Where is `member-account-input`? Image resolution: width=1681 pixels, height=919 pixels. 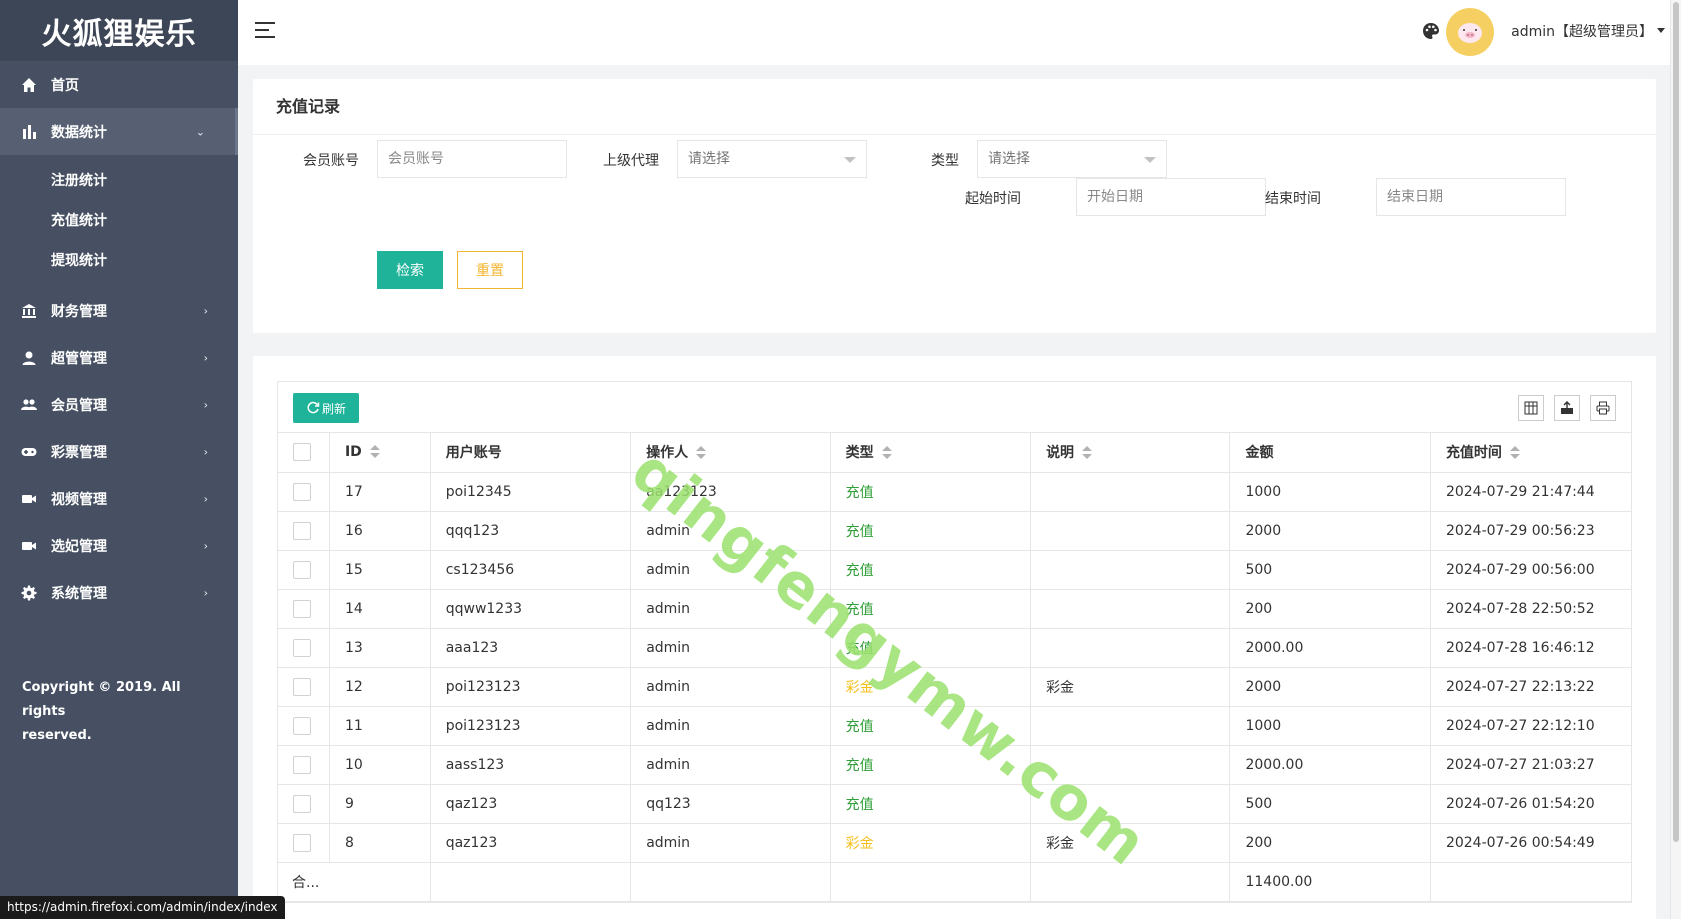
member-account-input is located at coordinates (472, 159).